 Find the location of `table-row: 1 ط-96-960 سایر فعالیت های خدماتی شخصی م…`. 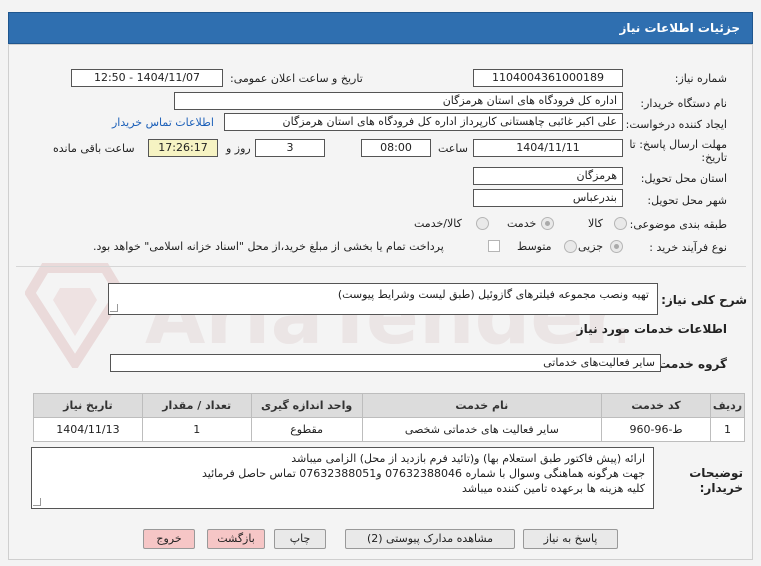

table-row: 1 ط-96-960 سایر فعالیت های خدماتی شخصی م… is located at coordinates (389, 429).